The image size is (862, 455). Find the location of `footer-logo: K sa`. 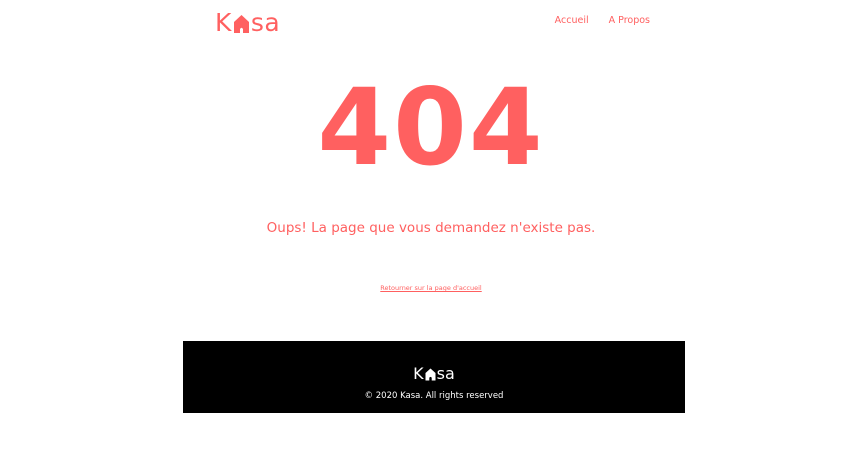

footer-logo: K sa is located at coordinates (434, 373).